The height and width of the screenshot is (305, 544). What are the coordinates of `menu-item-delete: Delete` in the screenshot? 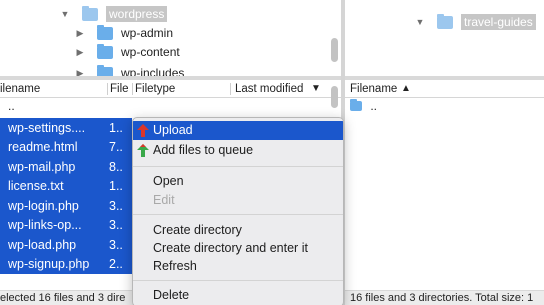 It's located at (238, 295).